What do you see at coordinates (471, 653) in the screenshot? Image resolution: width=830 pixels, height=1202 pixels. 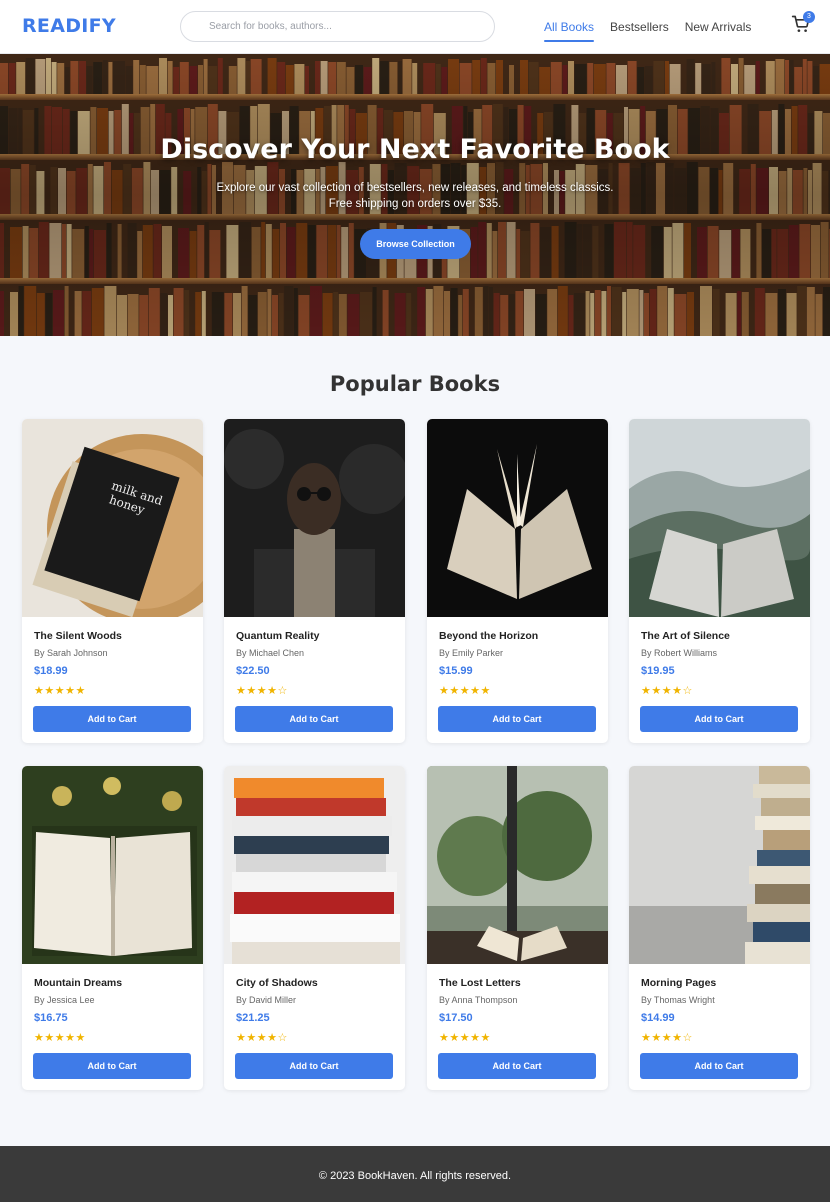 I see `book-author: By Emily Parker` at bounding box center [471, 653].